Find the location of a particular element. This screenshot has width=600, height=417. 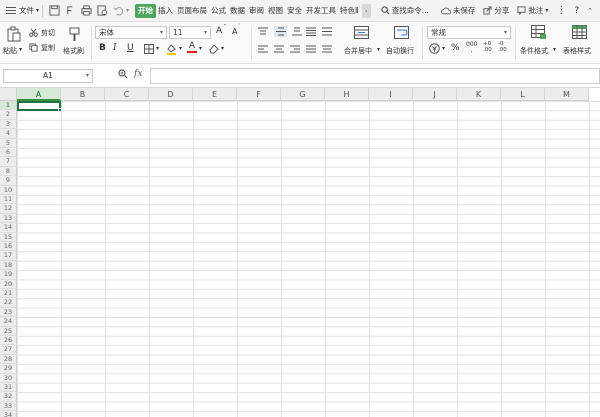

insert-function-button: fx is located at coordinates (138, 74).